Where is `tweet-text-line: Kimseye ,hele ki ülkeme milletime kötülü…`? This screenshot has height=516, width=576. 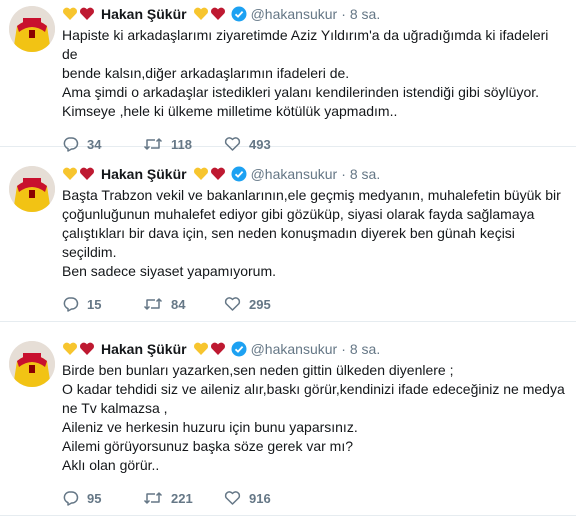 tweet-text-line: Kimseye ,hele ki ülkeme milletime kötülü… is located at coordinates (230, 111).